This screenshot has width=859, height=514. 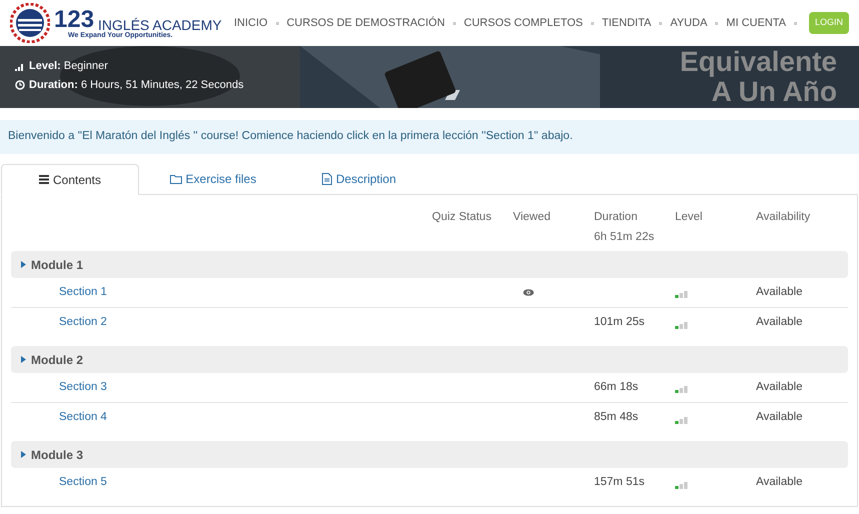 What do you see at coordinates (43, 179) in the screenshot?
I see `menu-icon` at bounding box center [43, 179].